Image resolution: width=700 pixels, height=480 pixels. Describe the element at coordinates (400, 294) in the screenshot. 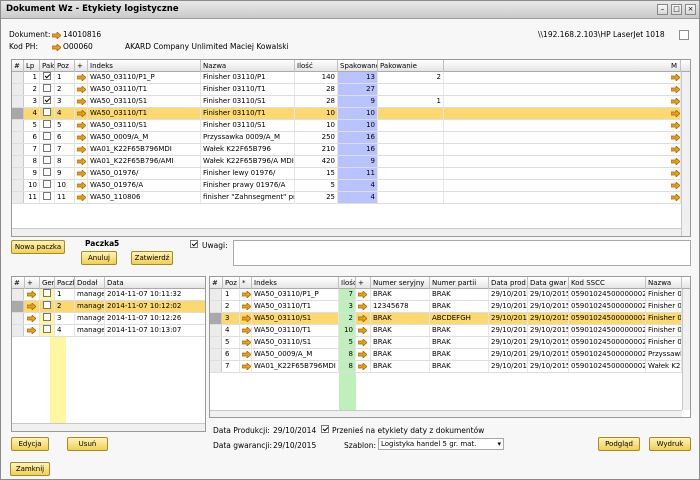

I see `serial-number-cell: BRAK` at that location.